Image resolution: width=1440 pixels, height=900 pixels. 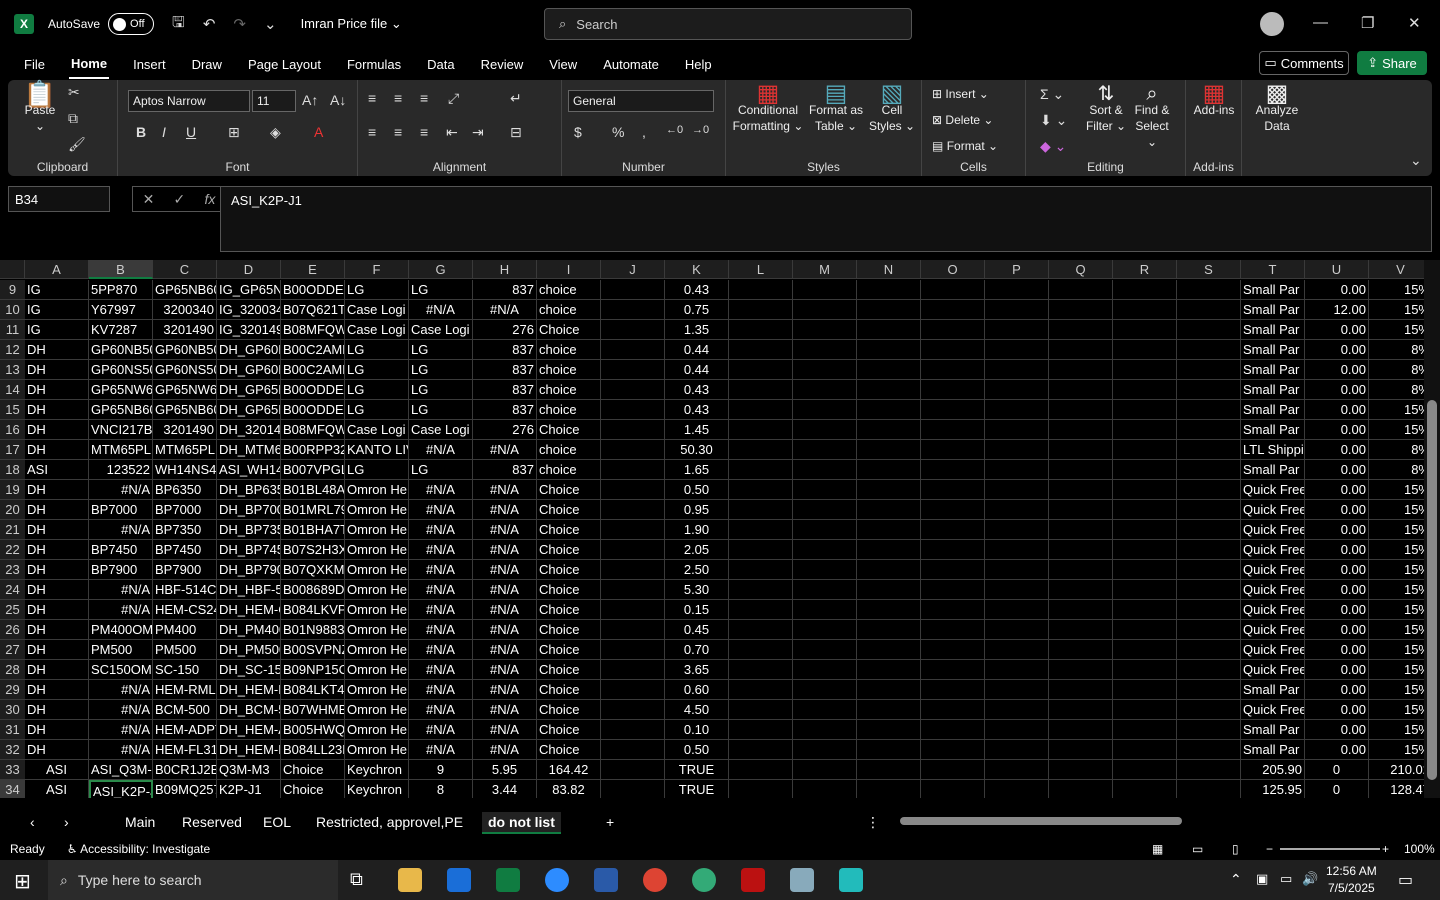 I want to click on cell-k15: 0.43, so click(x=697, y=410).